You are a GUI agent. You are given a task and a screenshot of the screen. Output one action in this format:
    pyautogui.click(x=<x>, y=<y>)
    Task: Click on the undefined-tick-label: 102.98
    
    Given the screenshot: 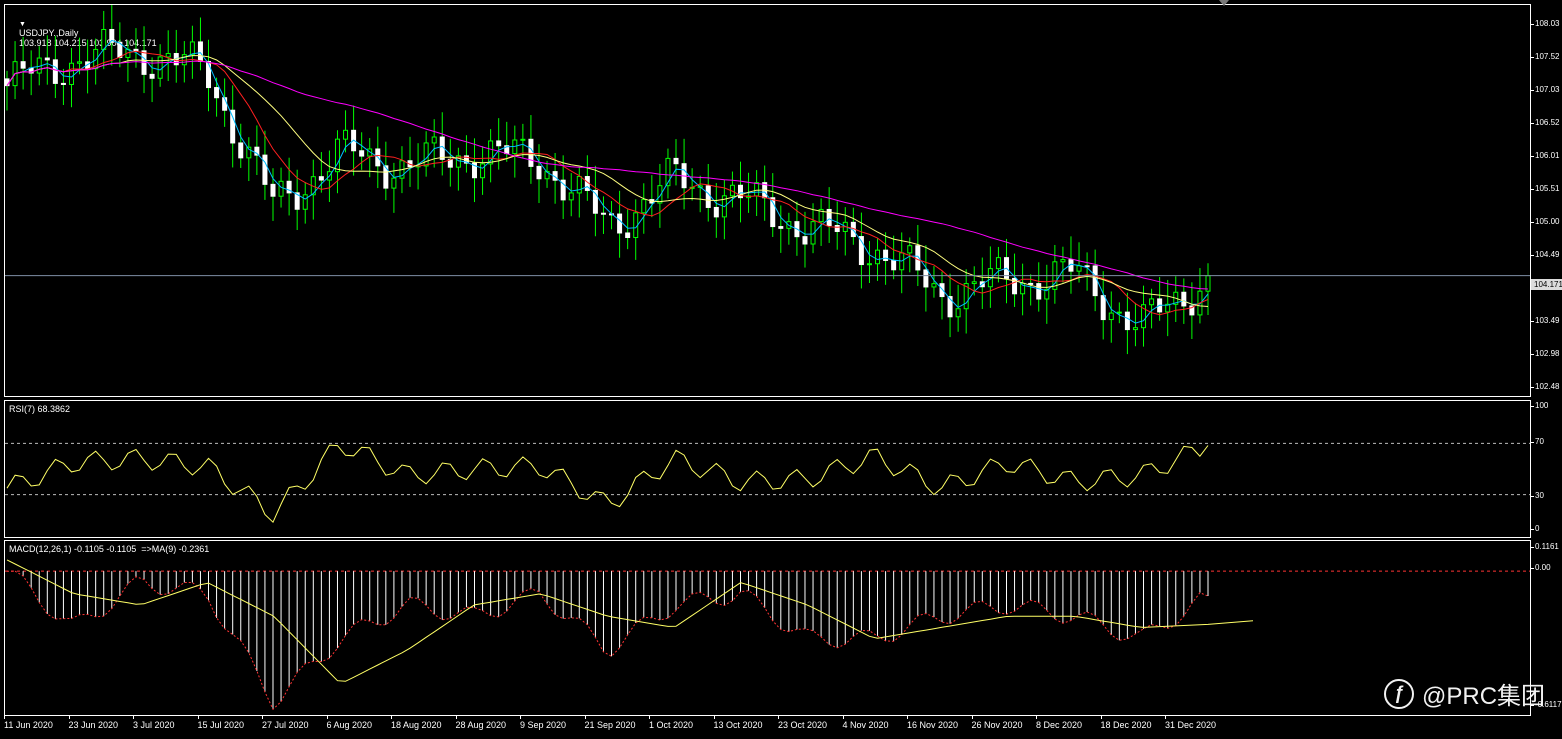 What is the action you would take?
    pyautogui.click(x=1545, y=353)
    